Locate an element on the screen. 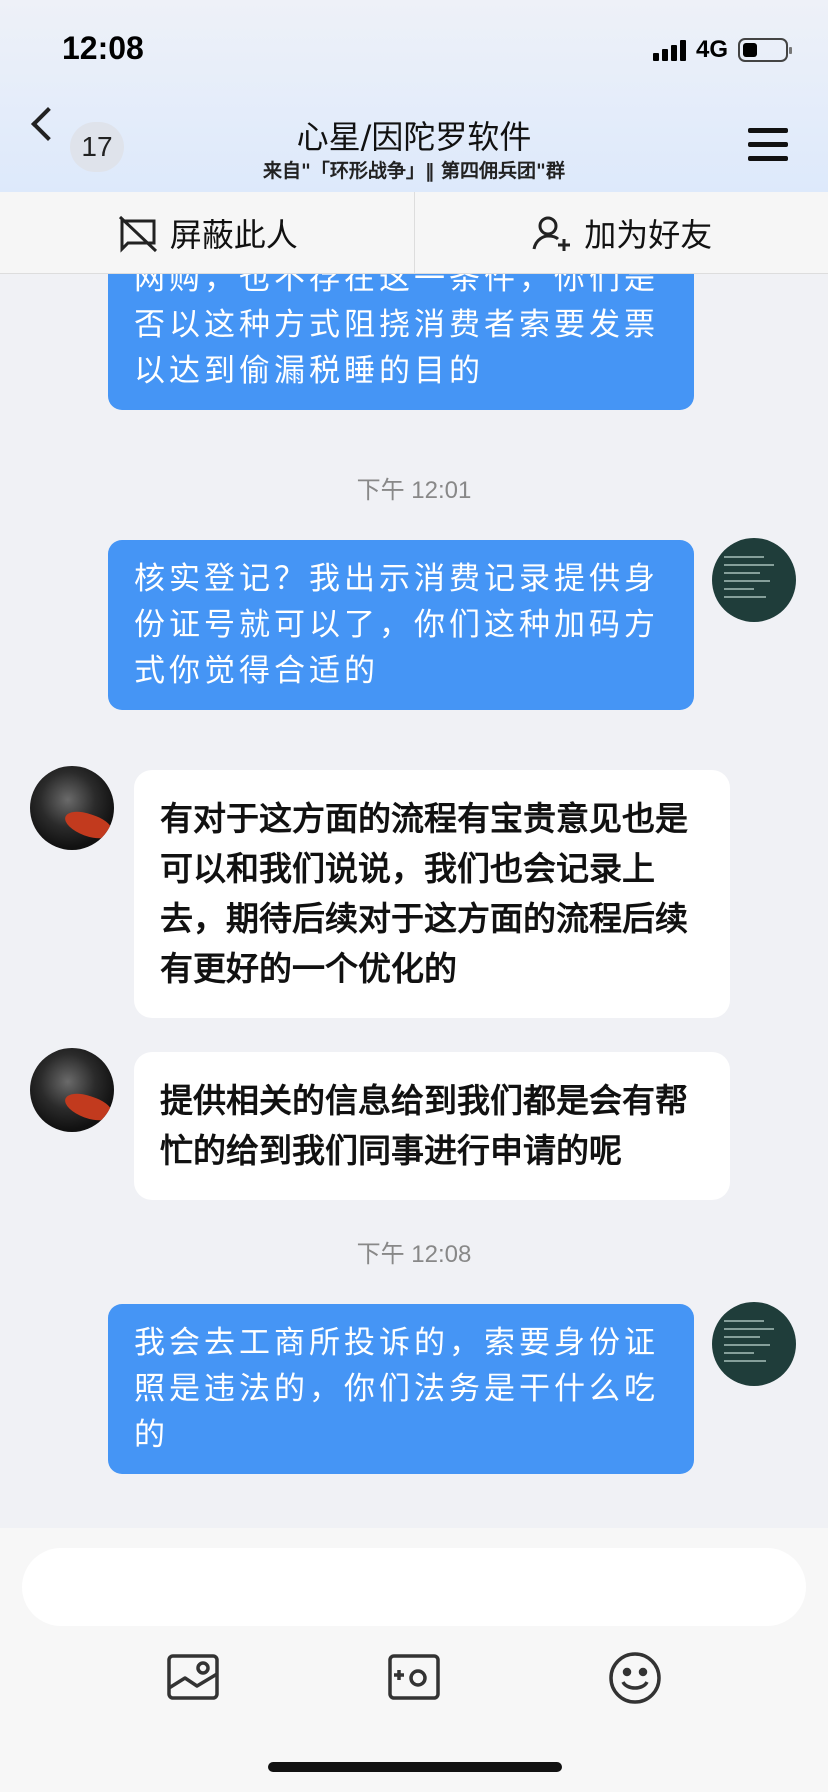  add-friend-label: 加为好友 is located at coordinates (648, 234).